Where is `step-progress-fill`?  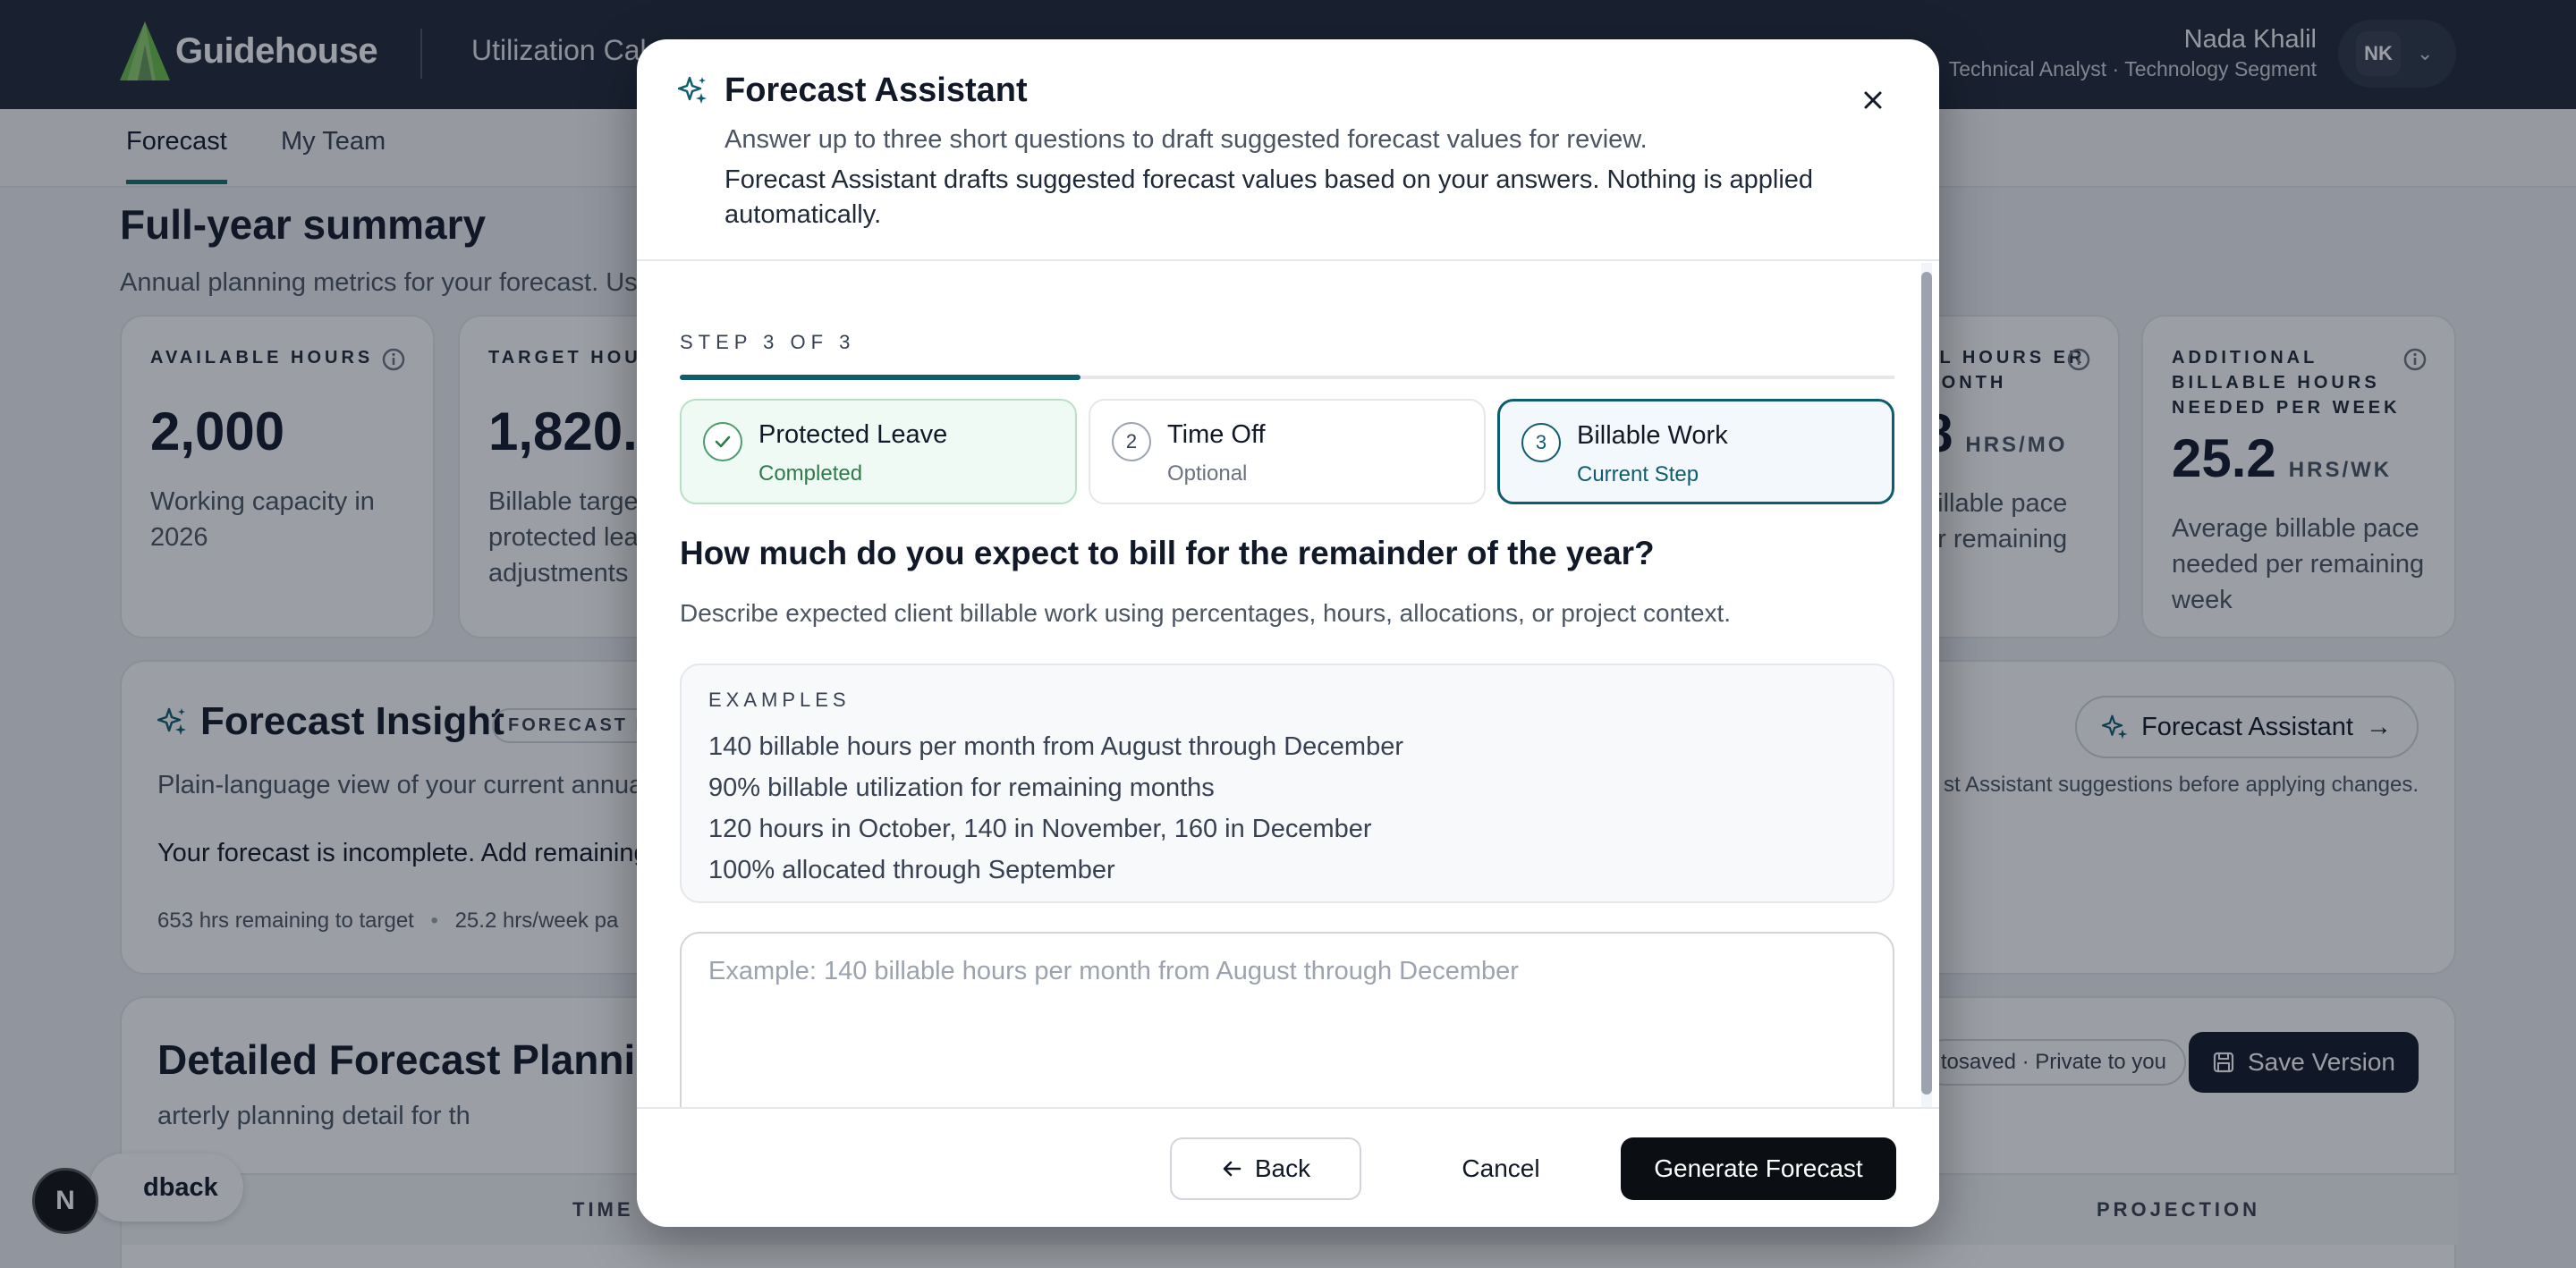 step-progress-fill is located at coordinates (880, 377).